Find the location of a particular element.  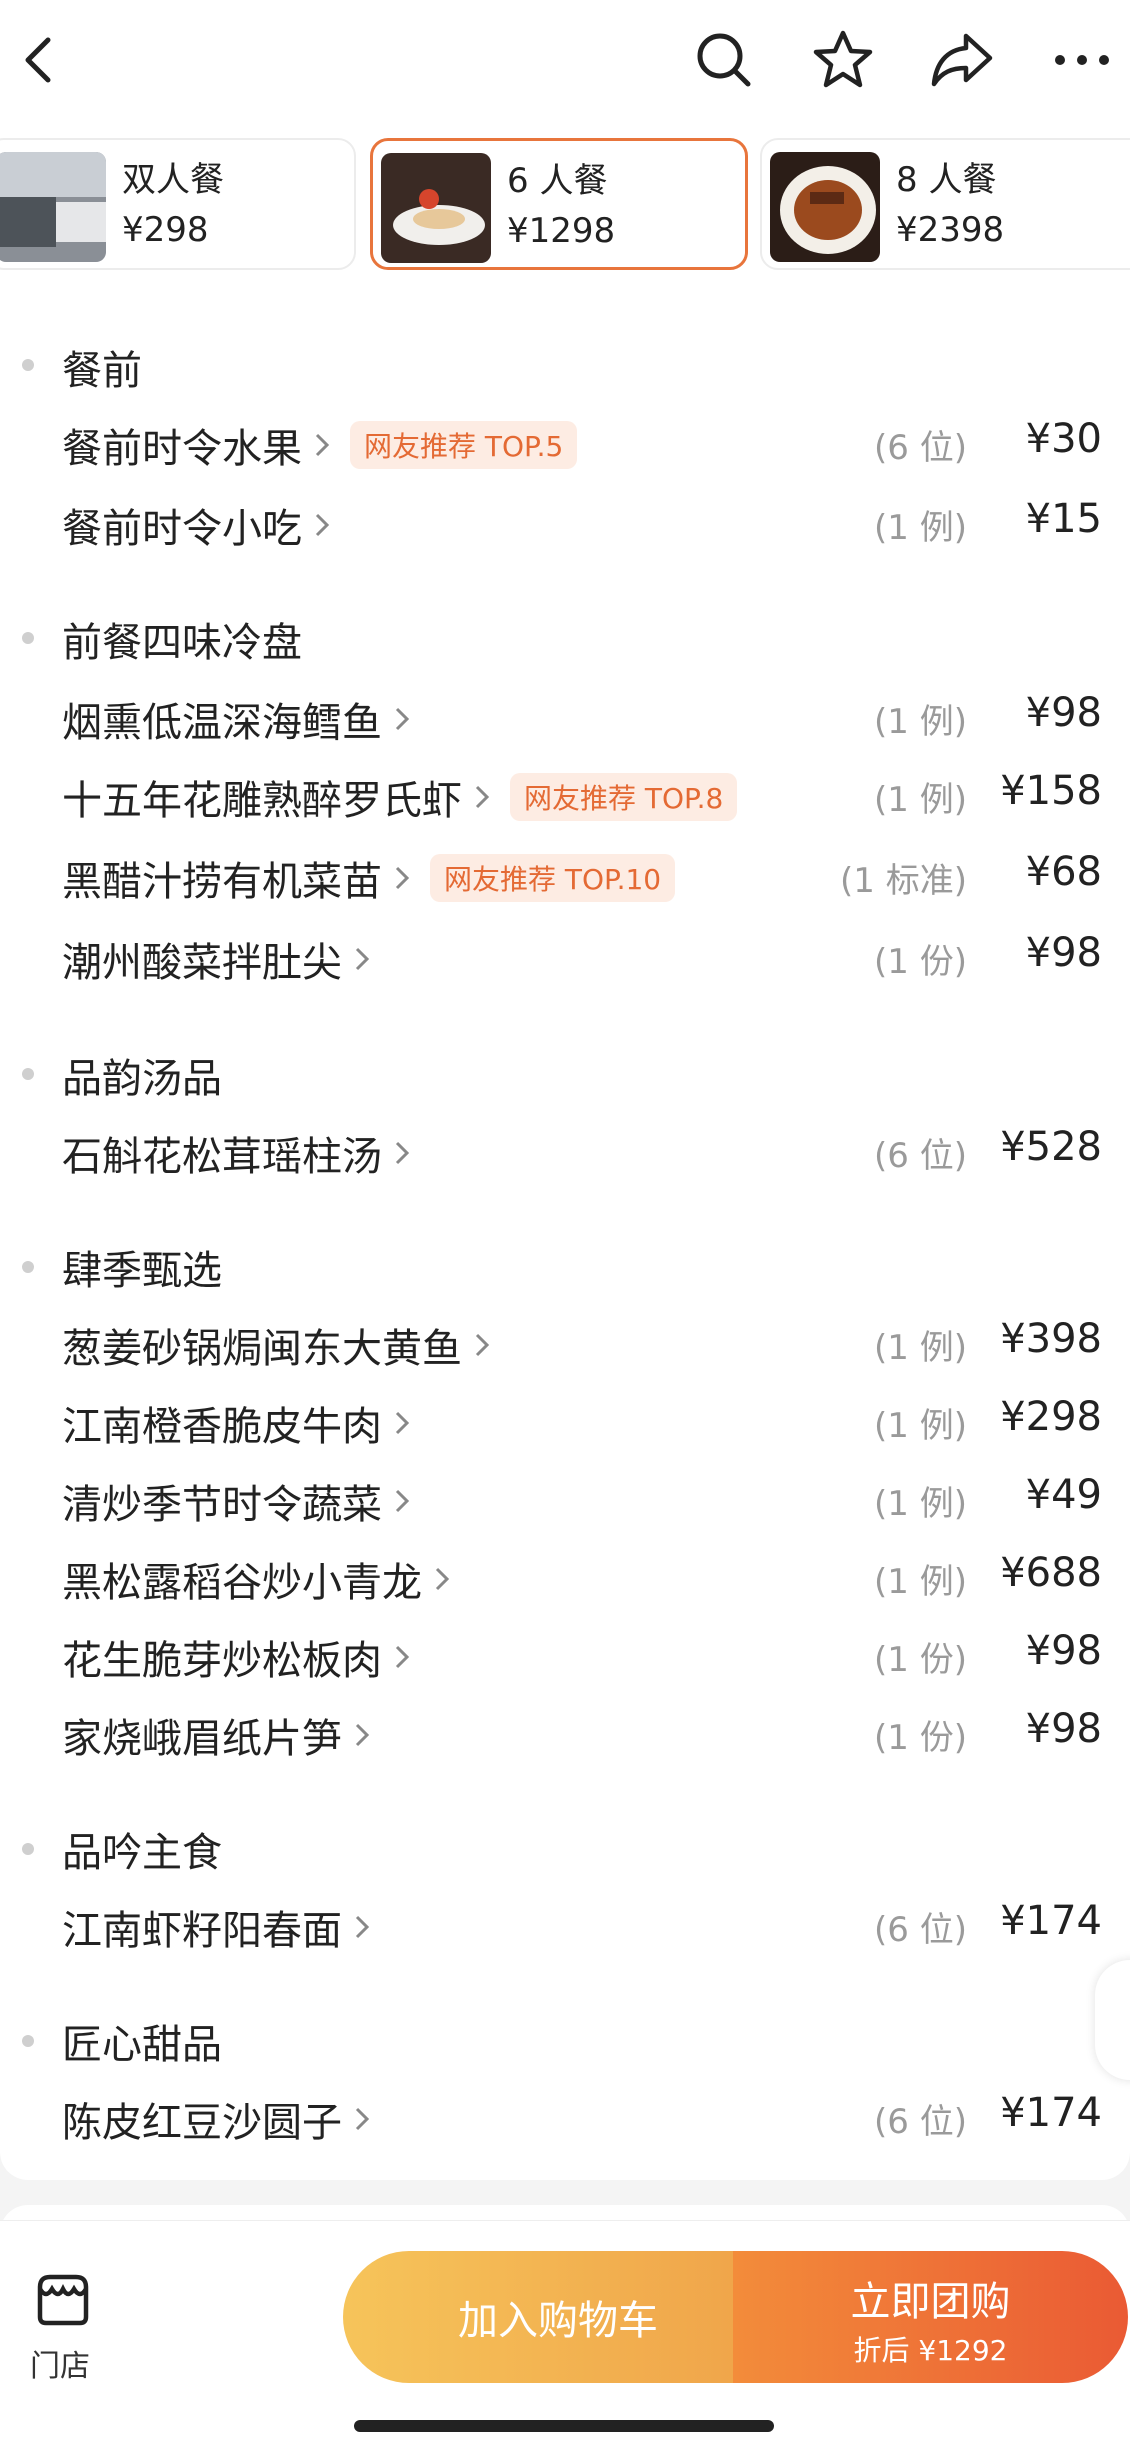

store-icon is located at coordinates (63, 2300).